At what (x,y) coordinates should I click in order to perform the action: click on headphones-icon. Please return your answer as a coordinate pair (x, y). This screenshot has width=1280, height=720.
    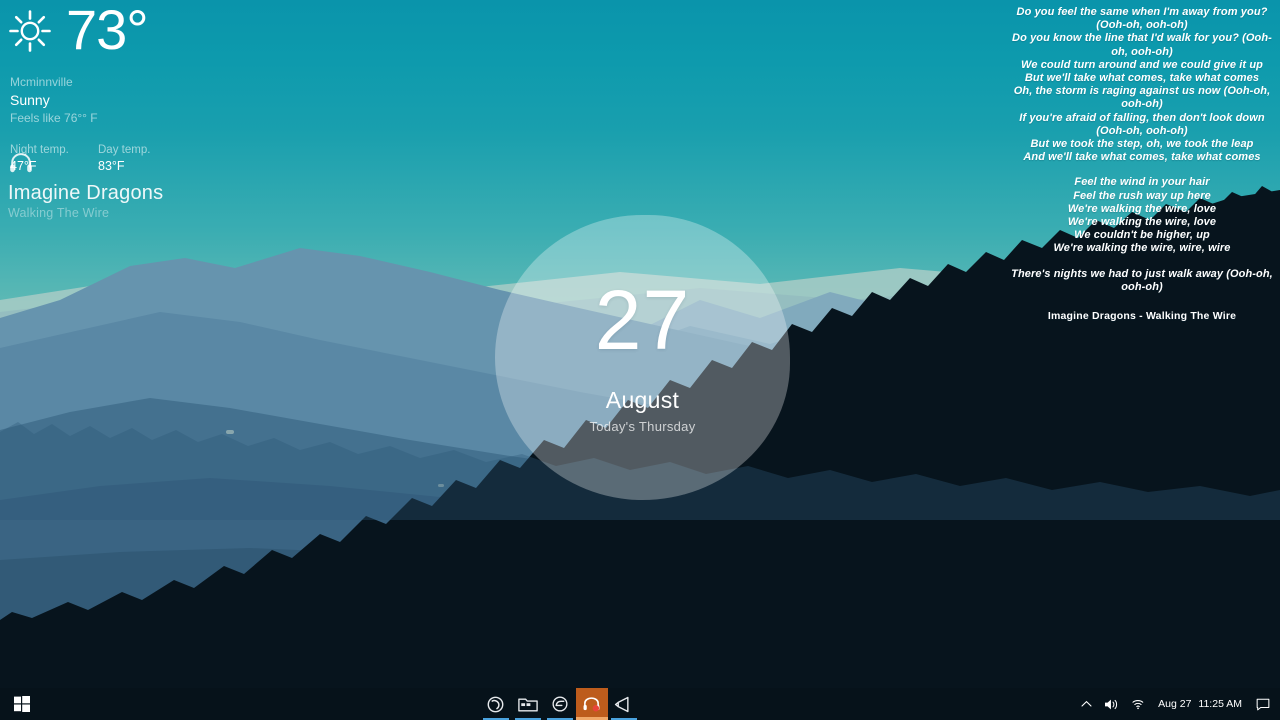
    Looking at the image, I should click on (21, 163).